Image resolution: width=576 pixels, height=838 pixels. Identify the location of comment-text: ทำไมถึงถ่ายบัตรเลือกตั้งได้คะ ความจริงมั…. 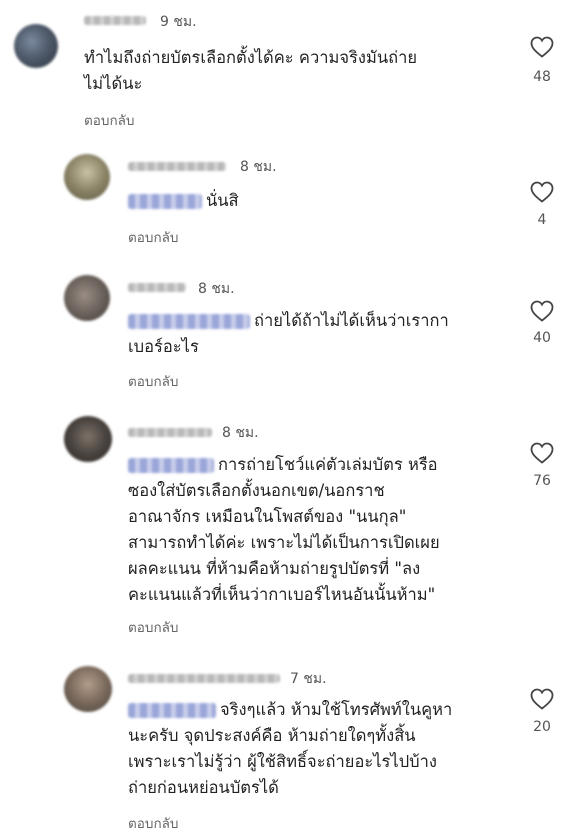
(250, 71).